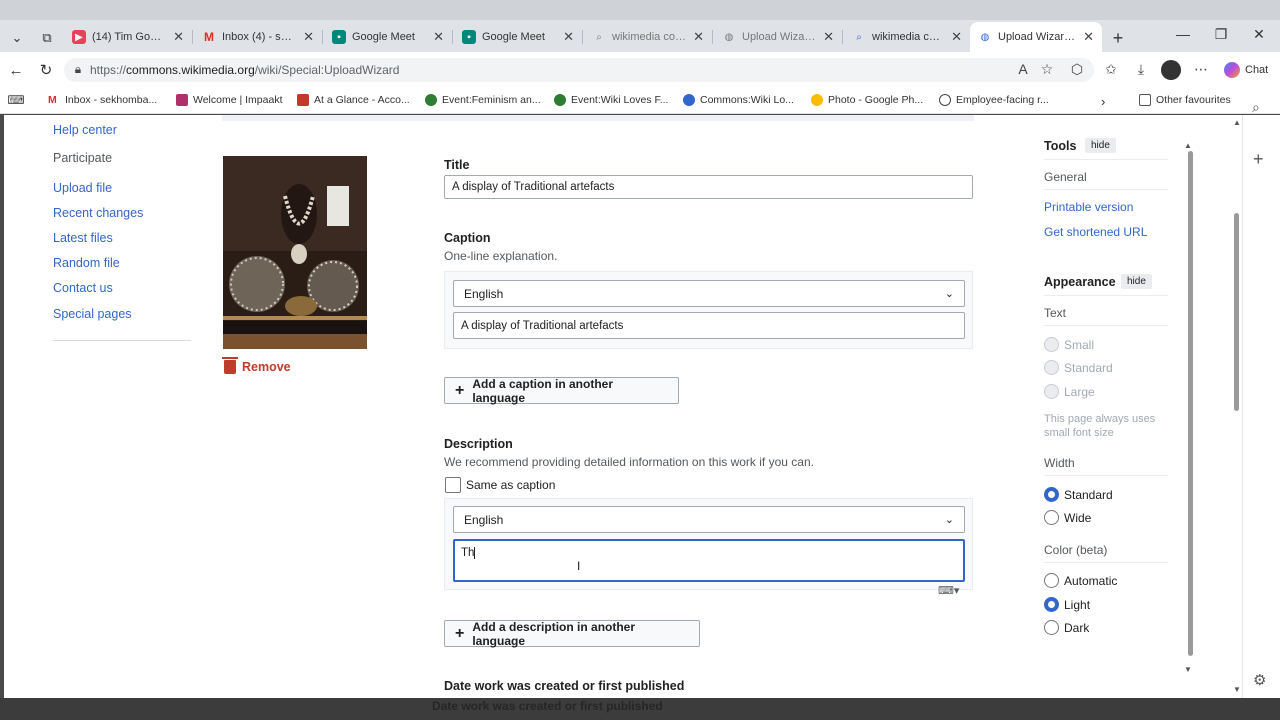  What do you see at coordinates (1118, 38) in the screenshot?
I see `new-tab-icon: +` at bounding box center [1118, 38].